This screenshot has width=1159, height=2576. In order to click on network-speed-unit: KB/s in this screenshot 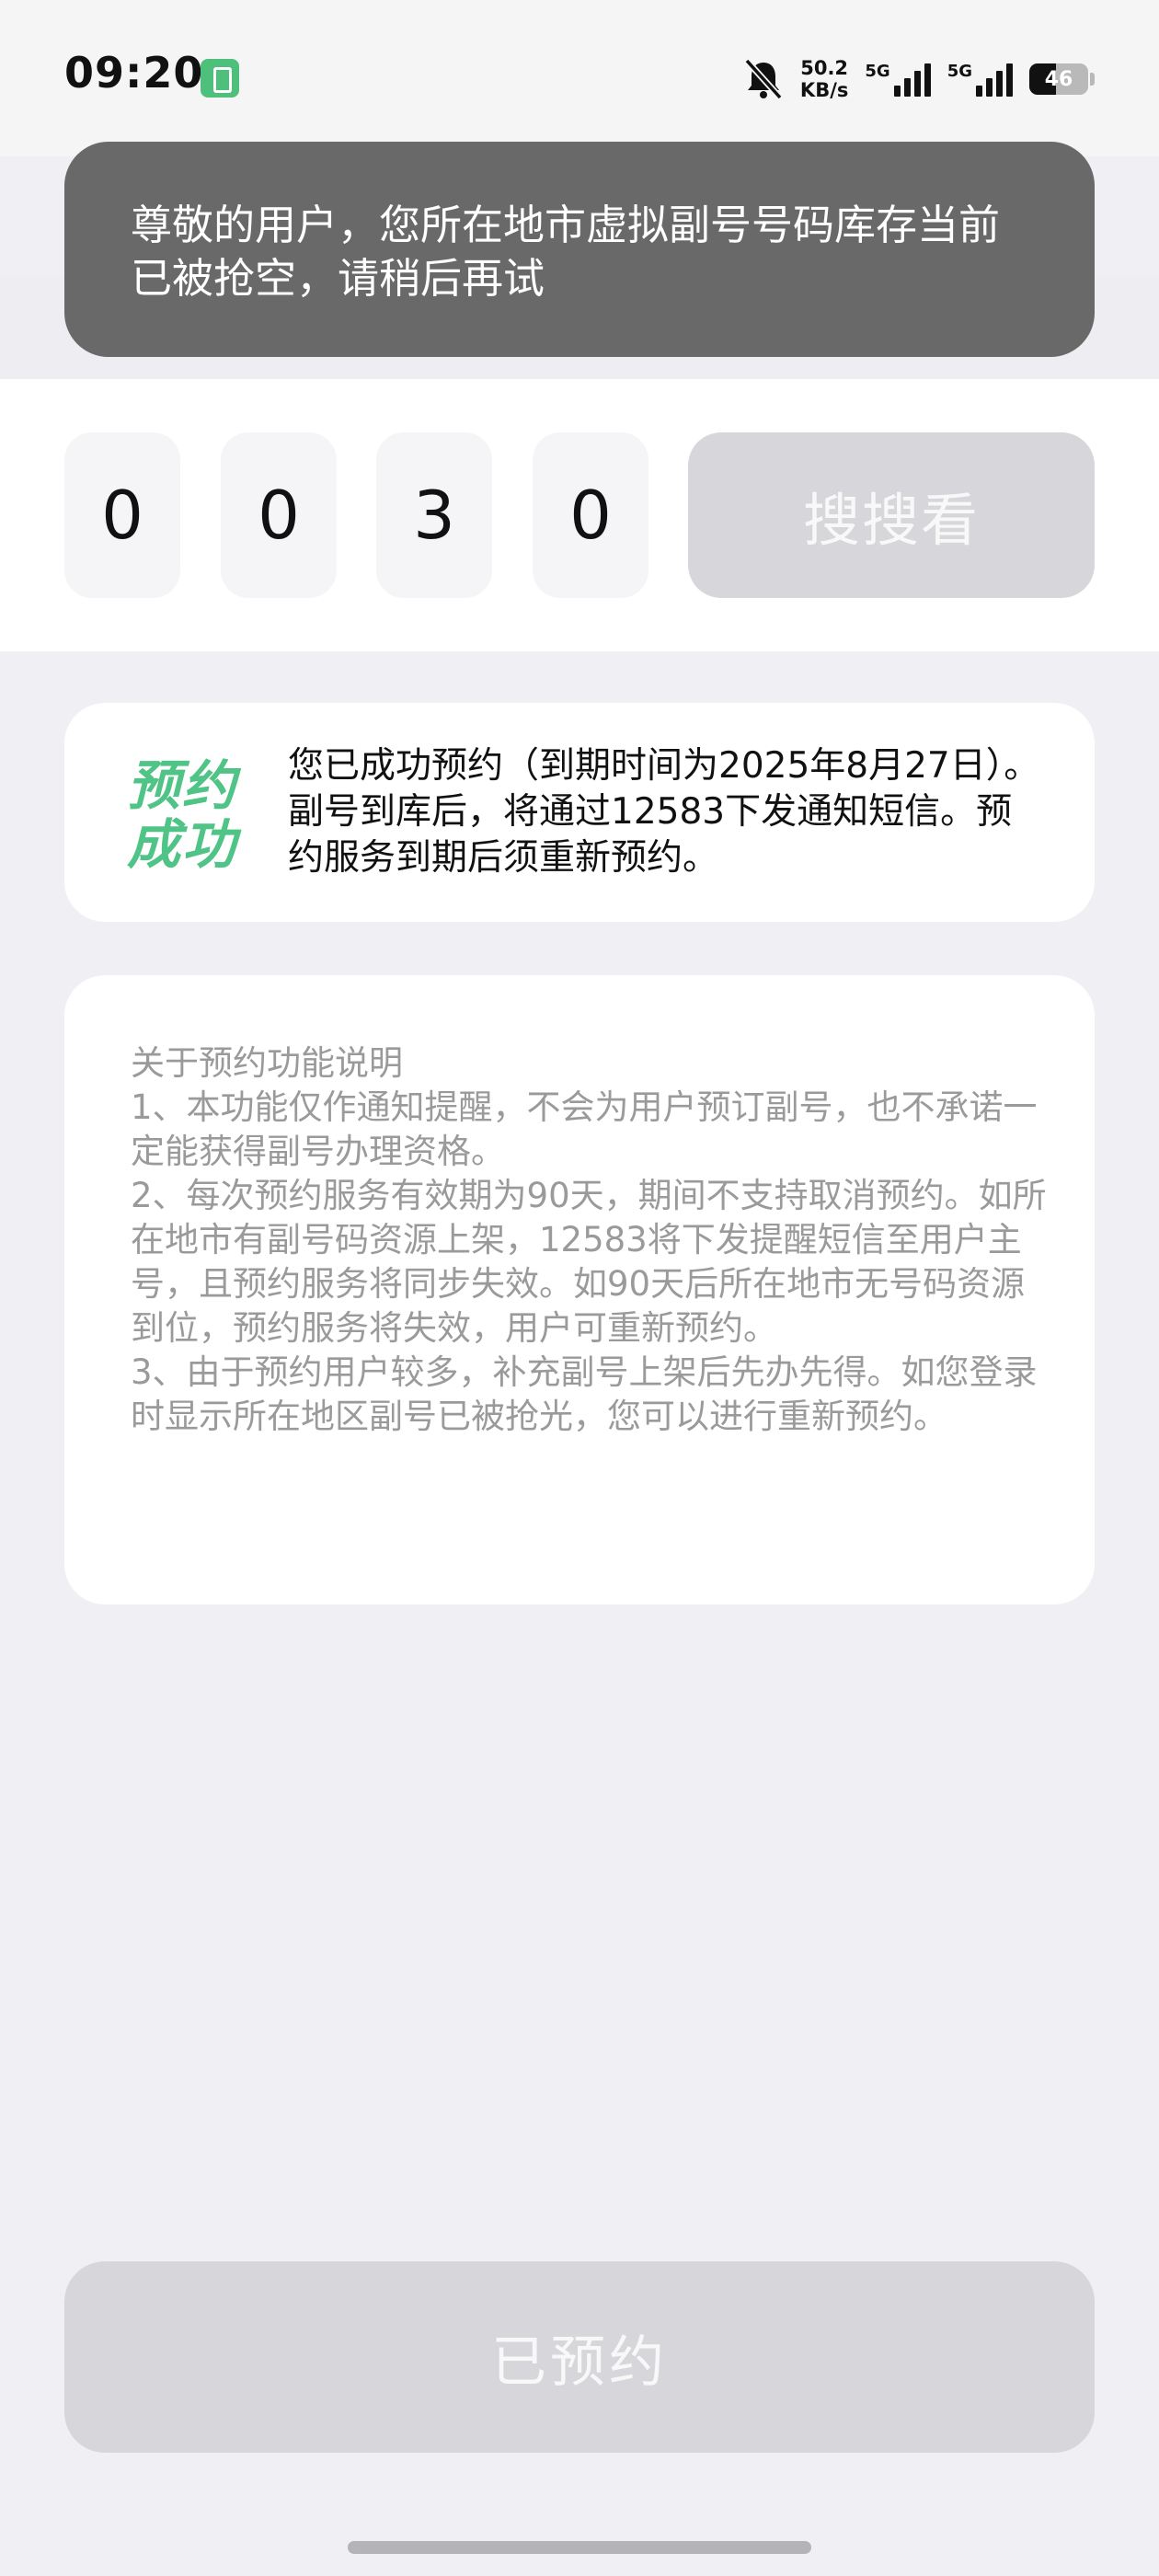, I will do `click(824, 90)`.